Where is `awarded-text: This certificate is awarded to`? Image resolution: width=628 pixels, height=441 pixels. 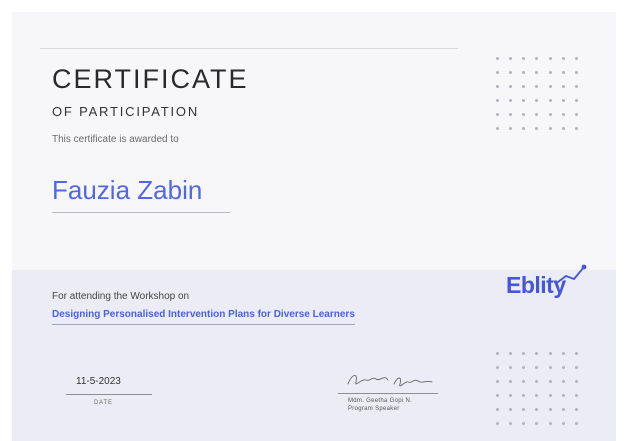
awarded-text: This certificate is awarded to is located at coordinates (115, 139).